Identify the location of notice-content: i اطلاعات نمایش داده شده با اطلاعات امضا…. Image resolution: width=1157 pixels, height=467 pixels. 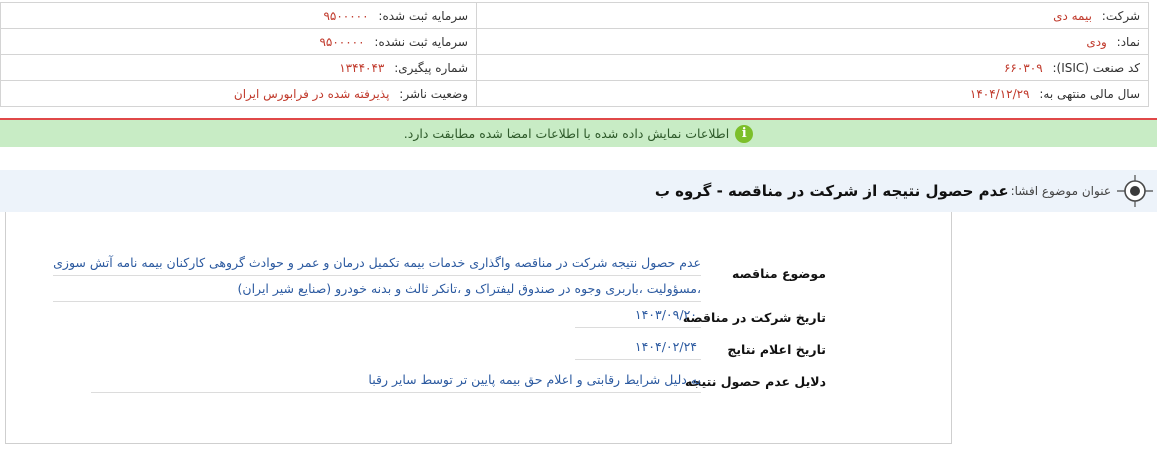
(578, 133).